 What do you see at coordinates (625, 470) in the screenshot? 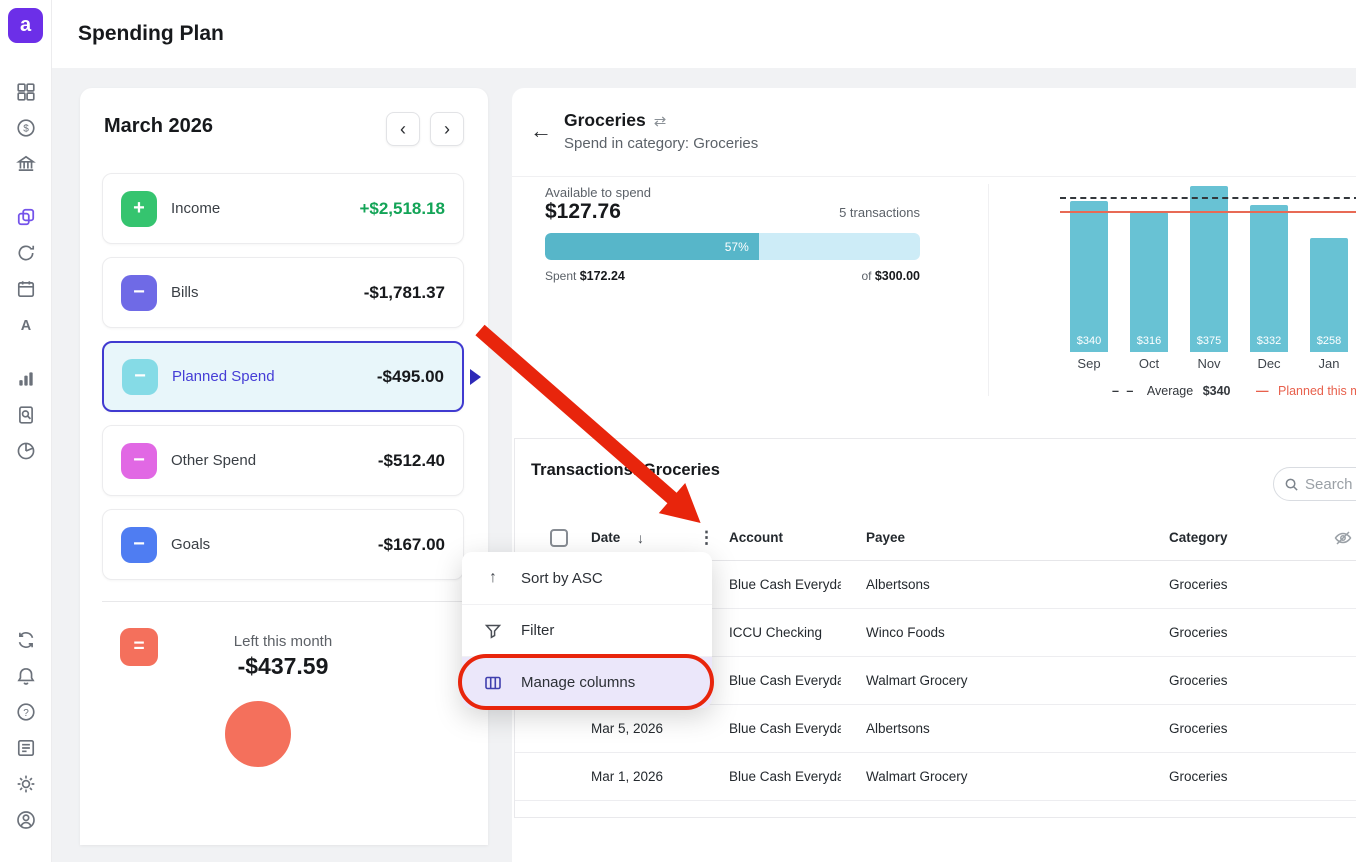
I see `transactions-title: Transactions: Groceries` at bounding box center [625, 470].